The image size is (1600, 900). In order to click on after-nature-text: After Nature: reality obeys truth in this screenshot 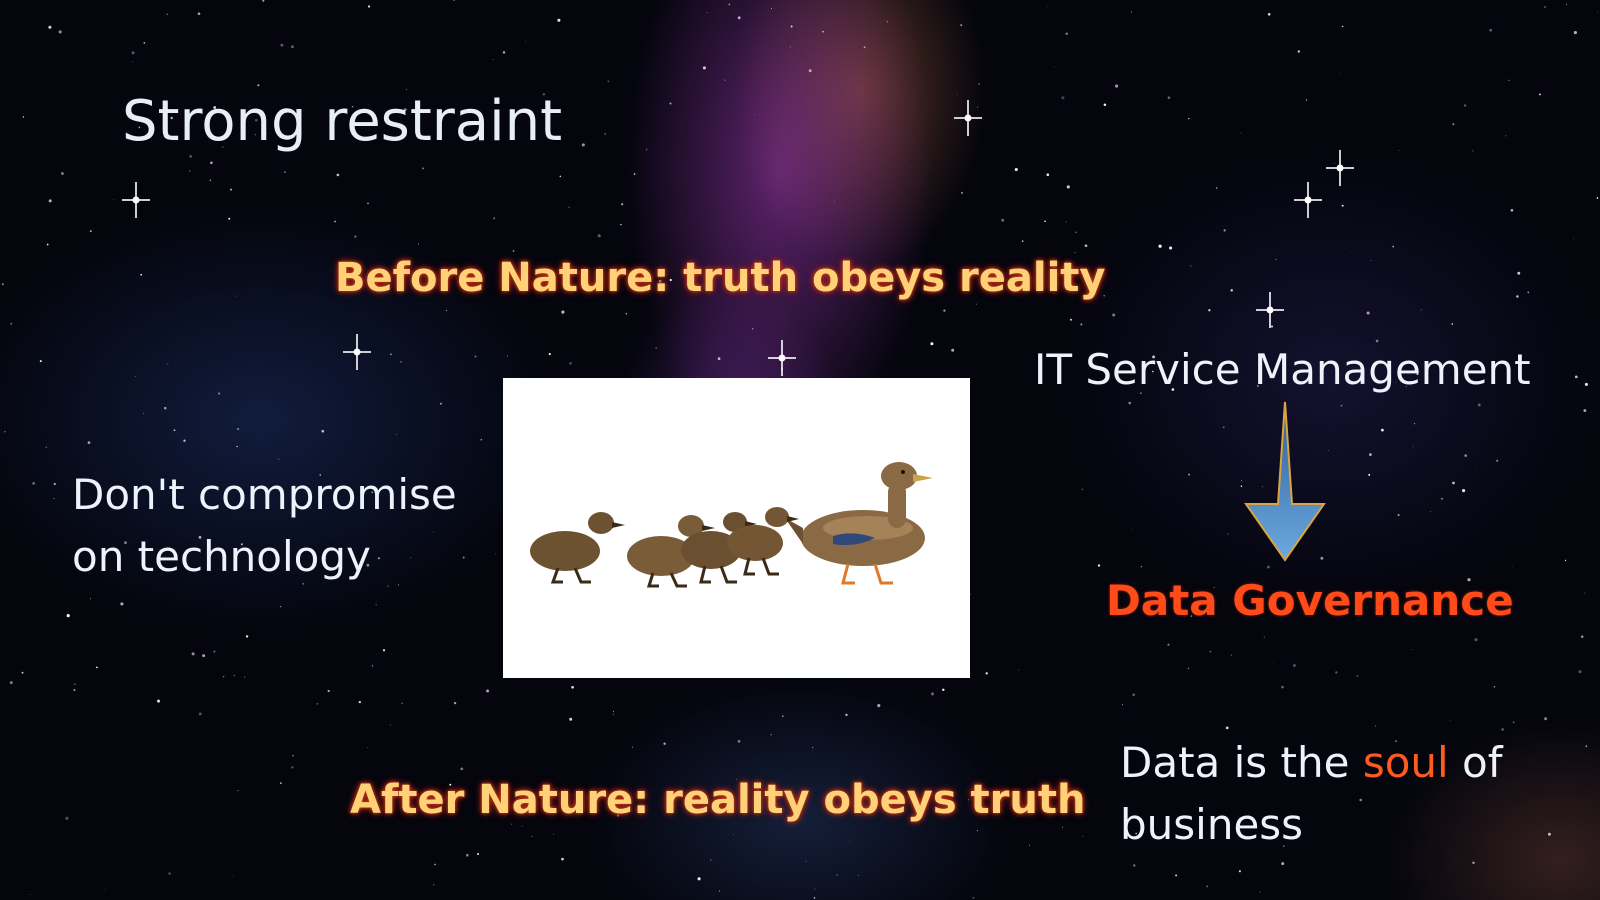, I will do `click(718, 800)`.